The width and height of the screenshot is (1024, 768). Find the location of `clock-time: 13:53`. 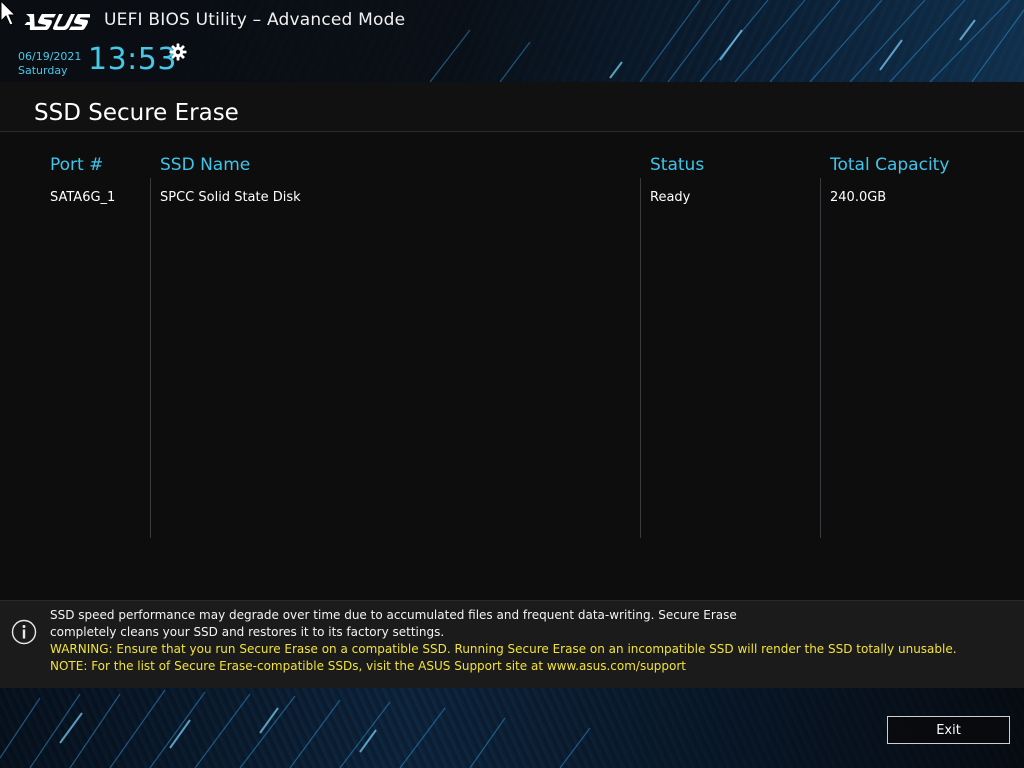

clock-time: 13:53 is located at coordinates (132, 59).